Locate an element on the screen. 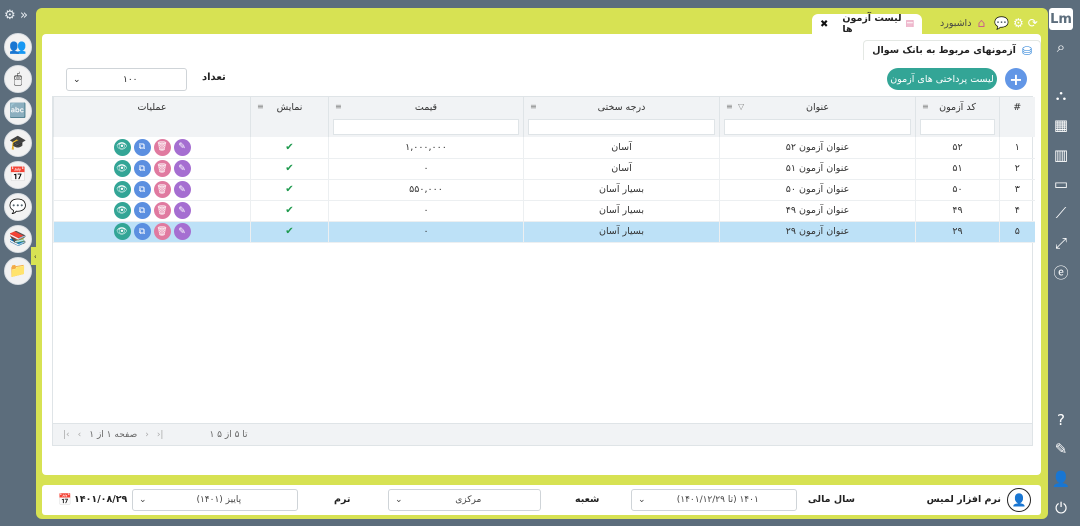 This screenshot has width=1080, height=526. bar-chart-icon: ▥ is located at coordinates (1061, 155).